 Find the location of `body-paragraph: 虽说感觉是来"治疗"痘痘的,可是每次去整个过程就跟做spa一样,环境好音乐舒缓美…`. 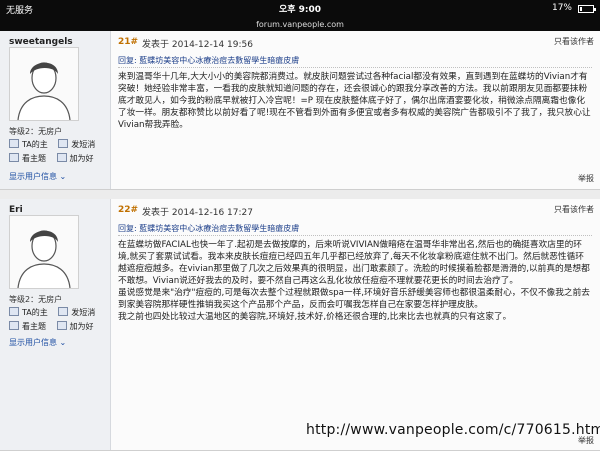

body-paragraph: 虽说感觉是来"治疗"痘痘的,可是每次去整个过程就跟做spa一样,环境好音乐舒缓美… is located at coordinates (354, 299).